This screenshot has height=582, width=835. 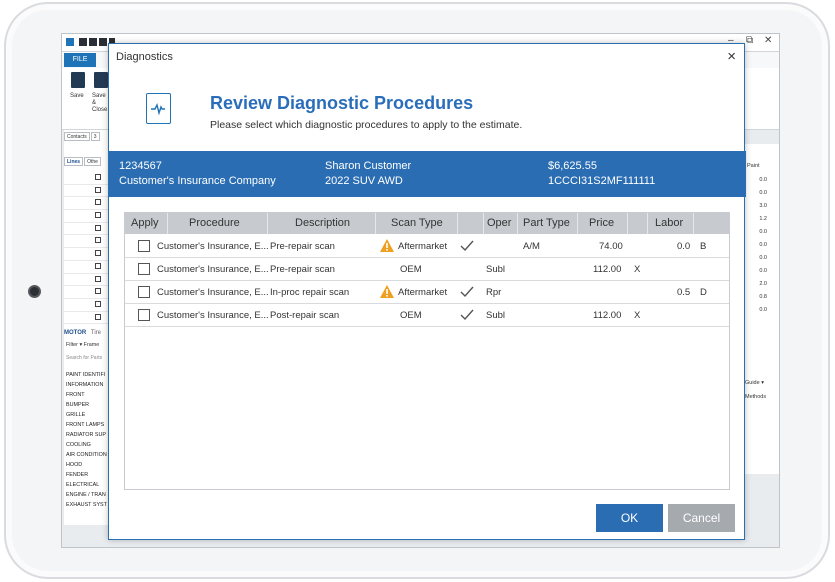 I want to click on save-label: Save, so click(x=77, y=96).